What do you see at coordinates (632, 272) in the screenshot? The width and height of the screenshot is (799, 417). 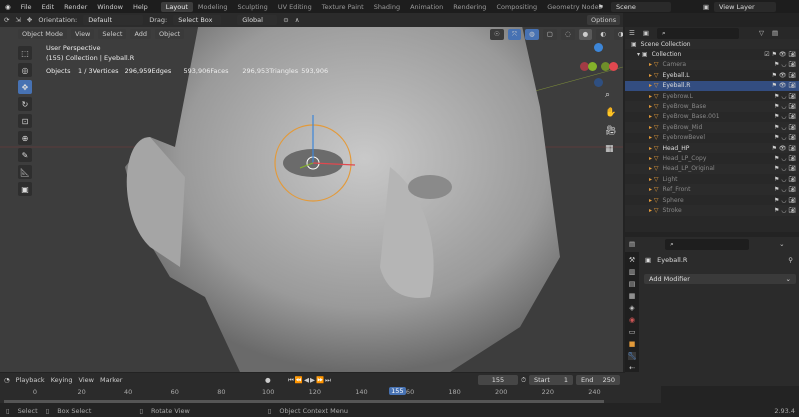 I see `render-tab-icon: ▥` at bounding box center [632, 272].